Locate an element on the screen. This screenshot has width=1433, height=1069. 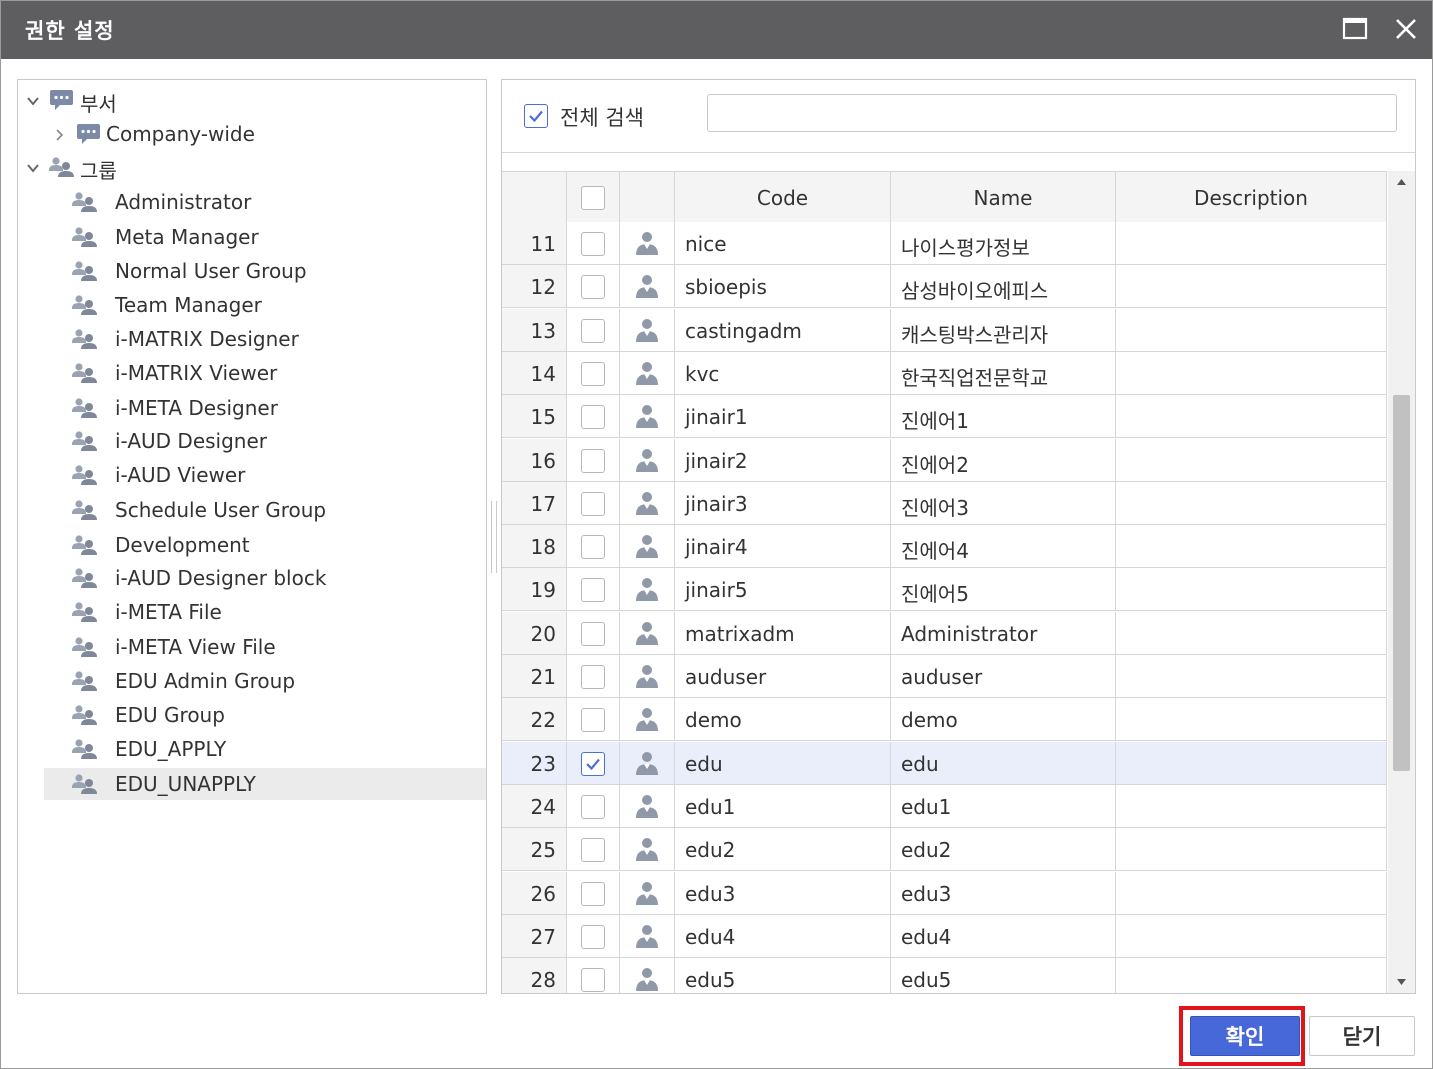
table-row: 17 jinair3 진에어3 is located at coordinates (944, 503).